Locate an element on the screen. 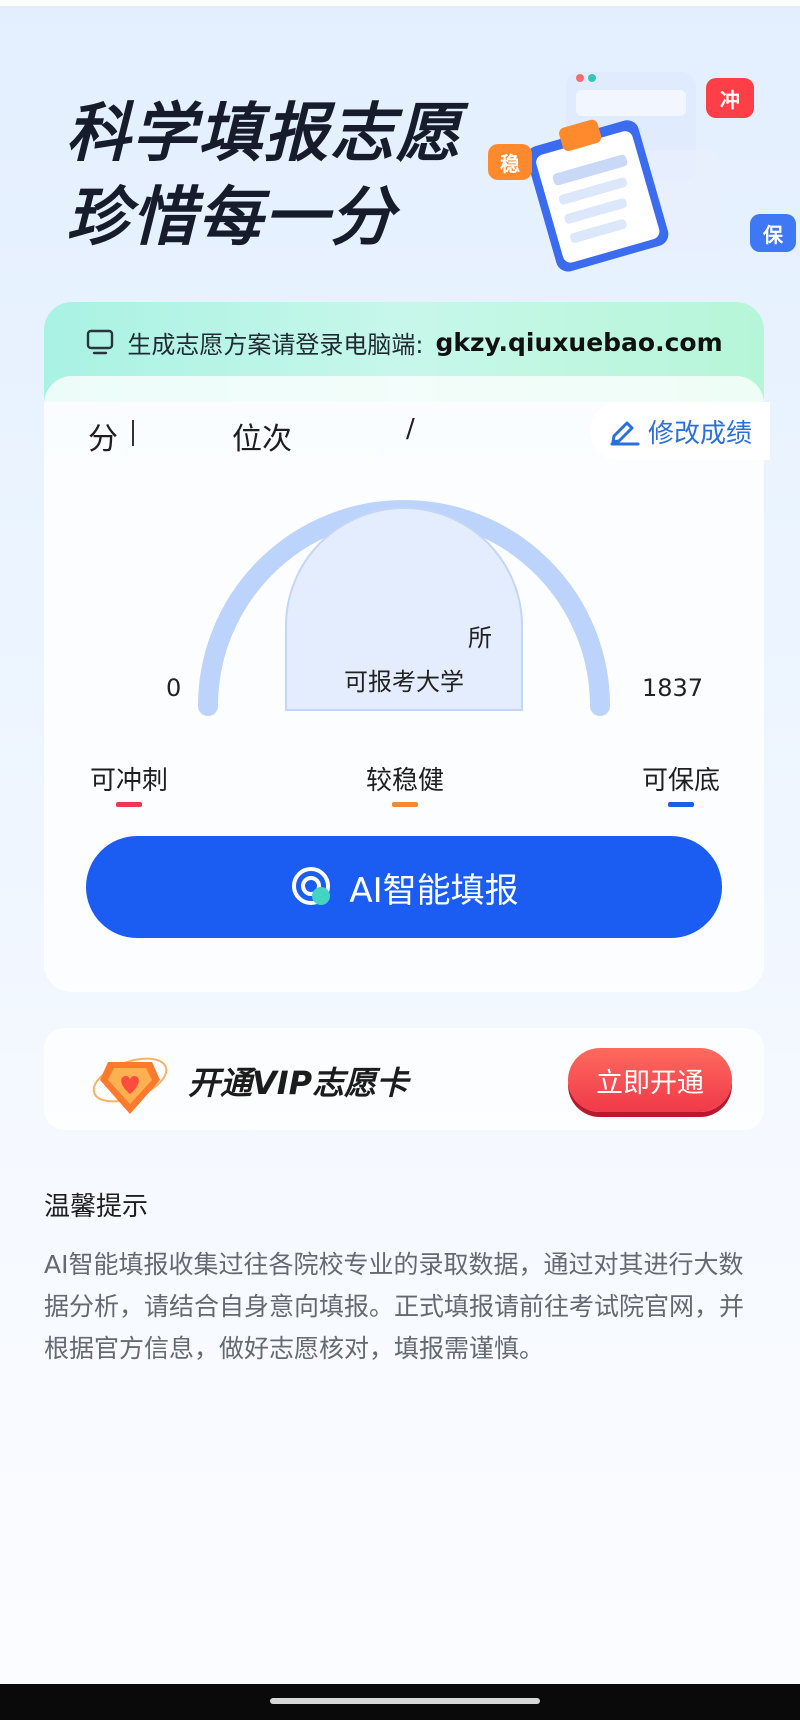 This screenshot has height=1720, width=800. gauge-caption: 可报考大学 is located at coordinates (404, 682).